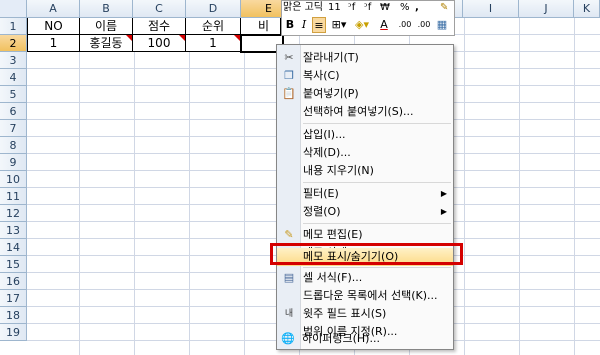  Describe the element at coordinates (338, 170) in the screenshot. I see `menu-item-label: 내용 지우기(N)` at that location.